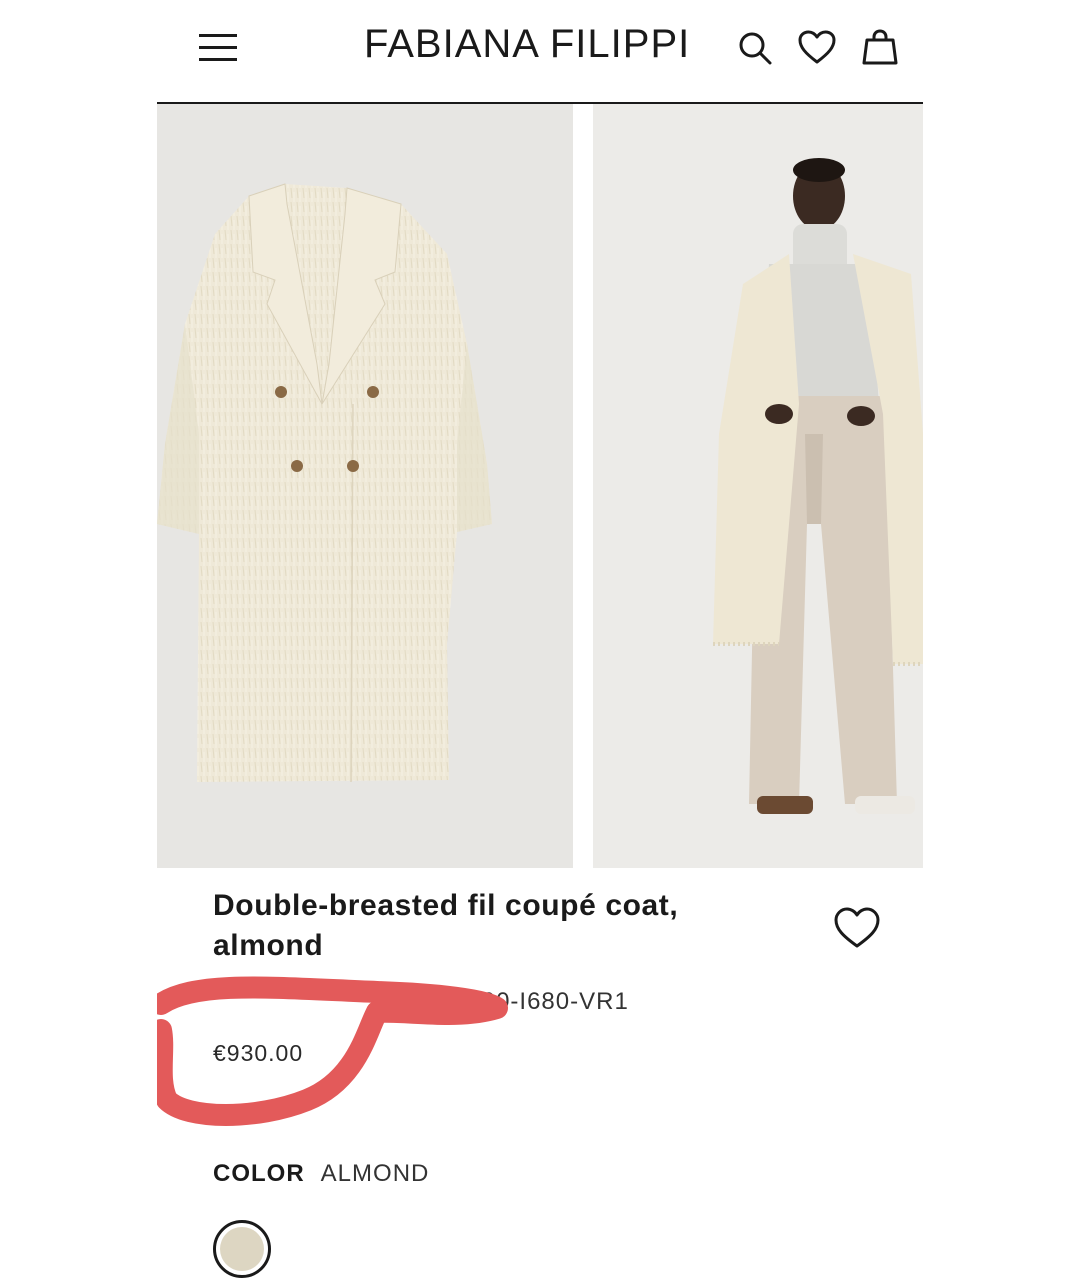 This screenshot has width=1080, height=1280. I want to click on color-row: COLOR ALMOND, so click(321, 1174).